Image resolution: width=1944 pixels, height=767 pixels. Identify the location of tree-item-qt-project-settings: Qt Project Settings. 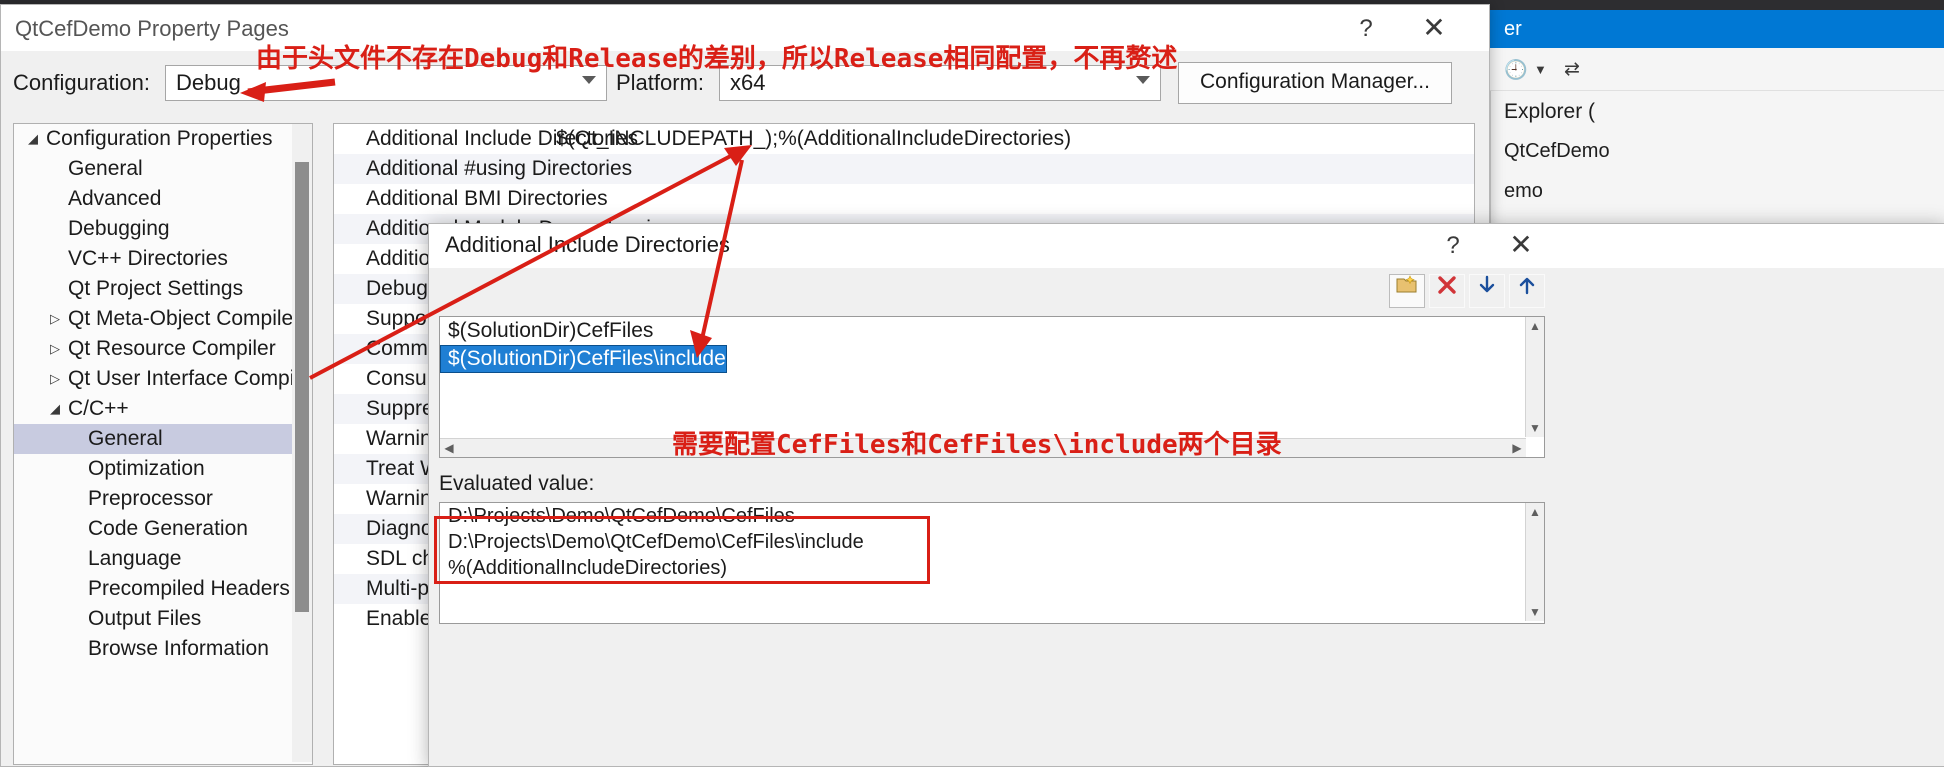
(163, 289).